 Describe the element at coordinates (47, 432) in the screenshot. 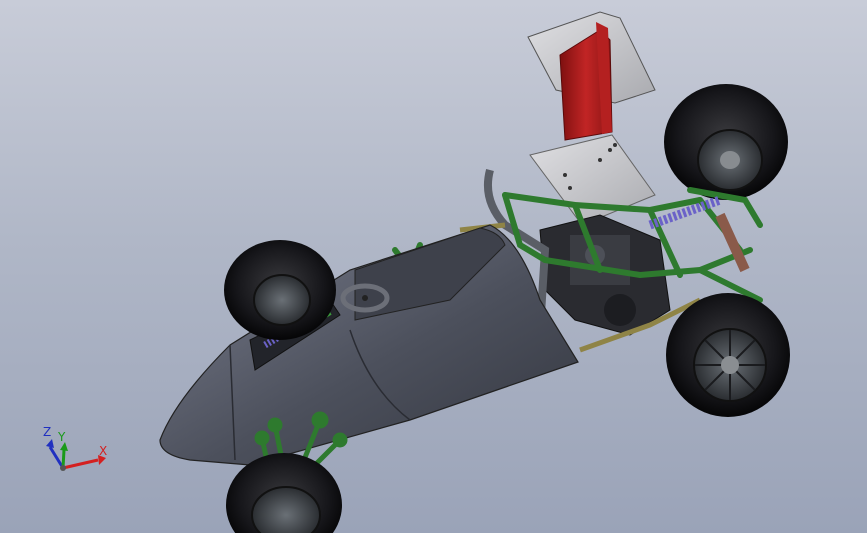

I see `z-axis-label: Z` at that location.